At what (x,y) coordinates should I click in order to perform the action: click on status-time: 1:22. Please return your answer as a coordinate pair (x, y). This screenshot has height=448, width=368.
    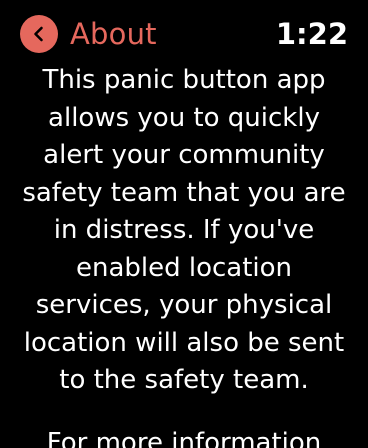
    Looking at the image, I should click on (311, 34).